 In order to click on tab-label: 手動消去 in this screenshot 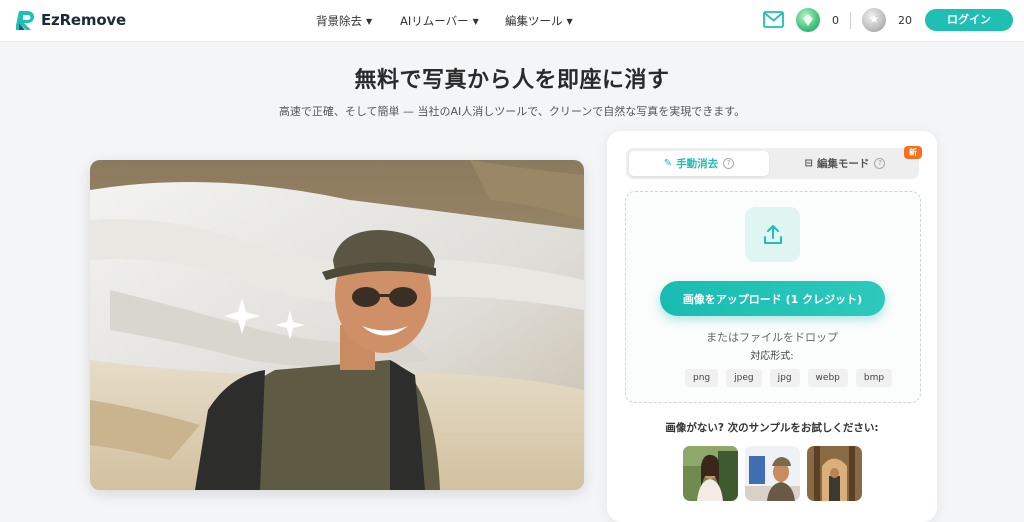, I will do `click(697, 164)`.